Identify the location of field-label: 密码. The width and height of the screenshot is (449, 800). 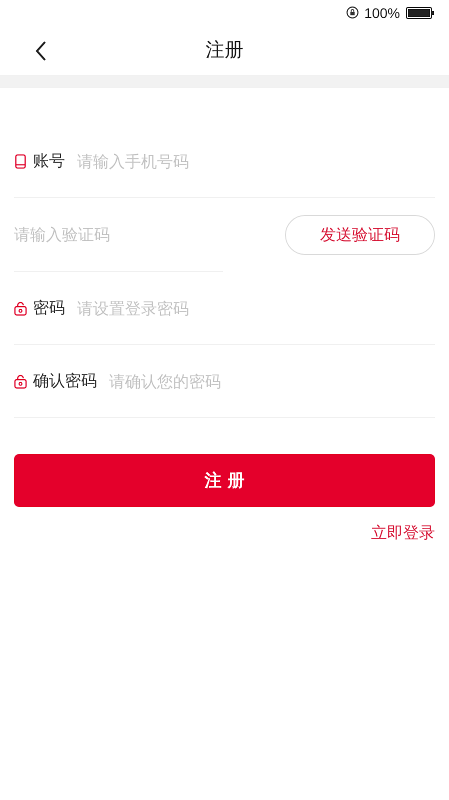
(49, 308).